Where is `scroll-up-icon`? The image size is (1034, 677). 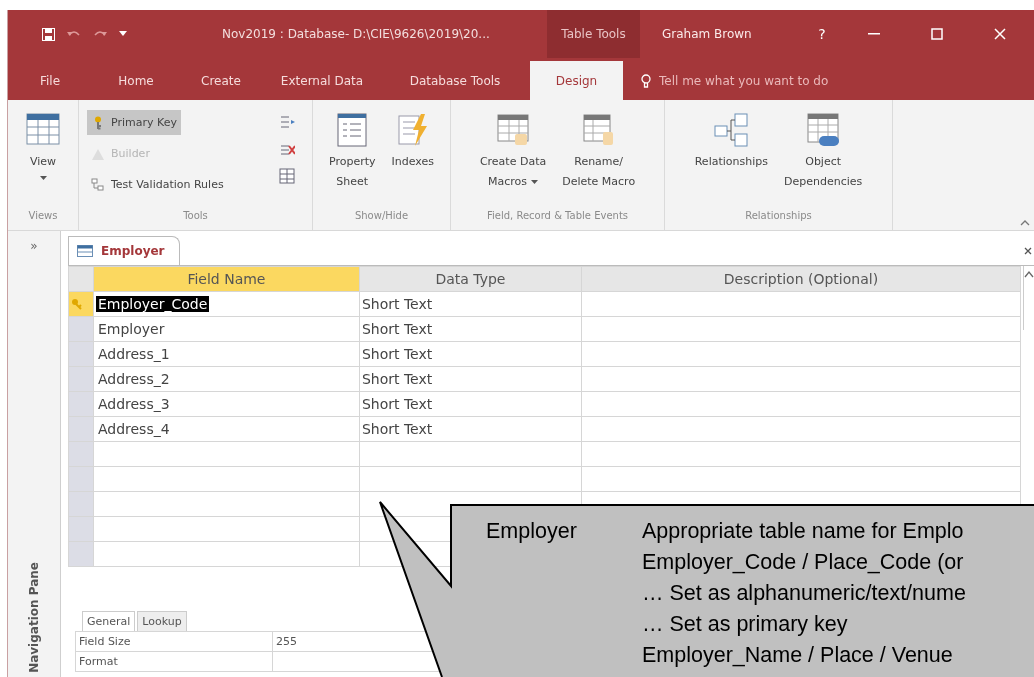
scroll-up-icon is located at coordinates (1029, 274).